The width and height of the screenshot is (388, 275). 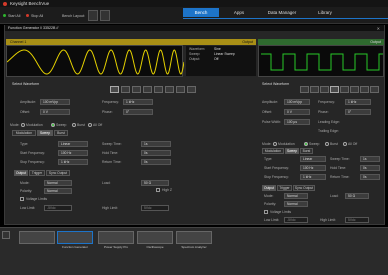 I want to click on ch2-tab-sync-output: Sync Output, so click(x=304, y=188).